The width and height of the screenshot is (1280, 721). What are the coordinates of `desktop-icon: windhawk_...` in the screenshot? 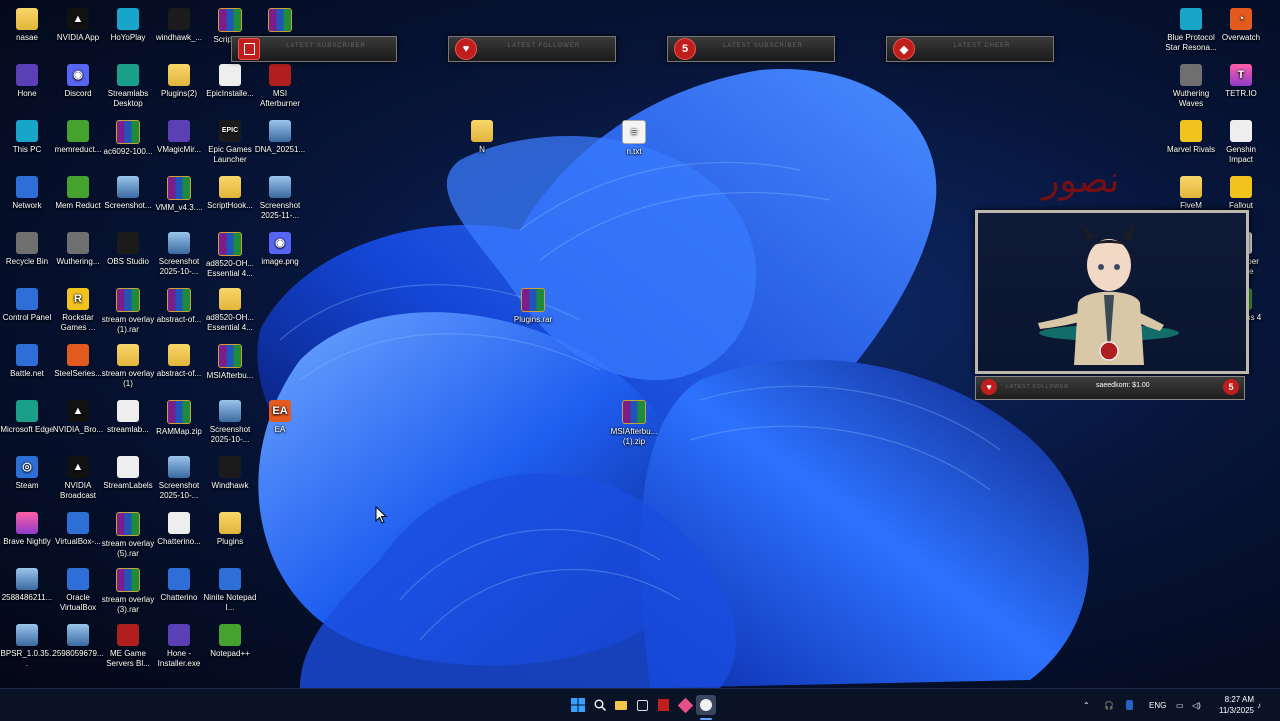 It's located at (179, 25).